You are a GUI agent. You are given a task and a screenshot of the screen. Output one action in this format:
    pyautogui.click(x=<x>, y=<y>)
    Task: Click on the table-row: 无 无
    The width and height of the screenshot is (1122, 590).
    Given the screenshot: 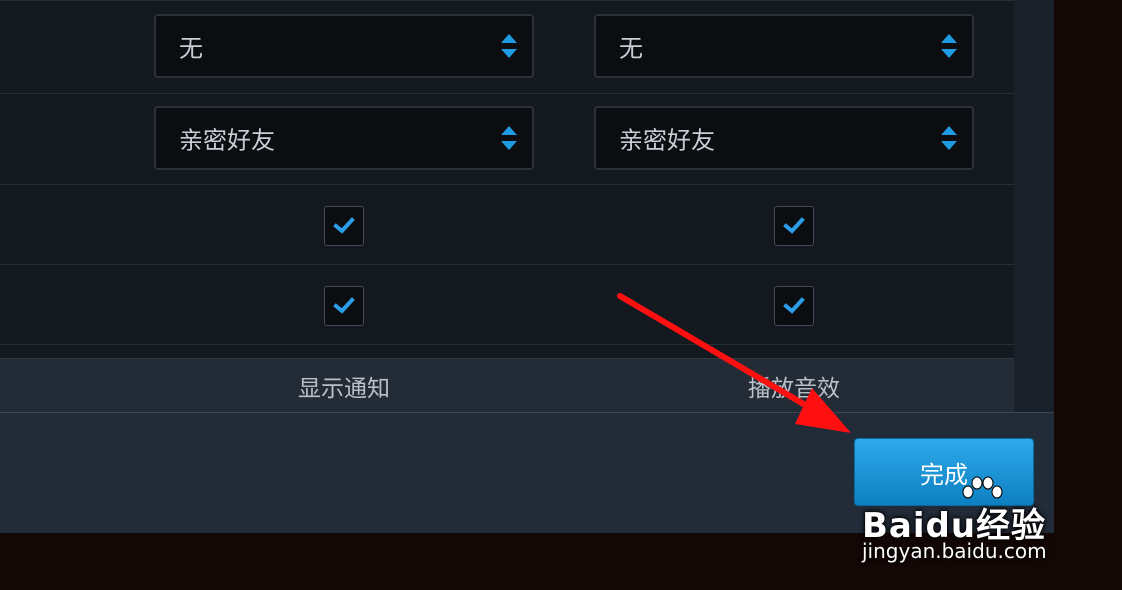 What is the action you would take?
    pyautogui.click(x=507, y=47)
    